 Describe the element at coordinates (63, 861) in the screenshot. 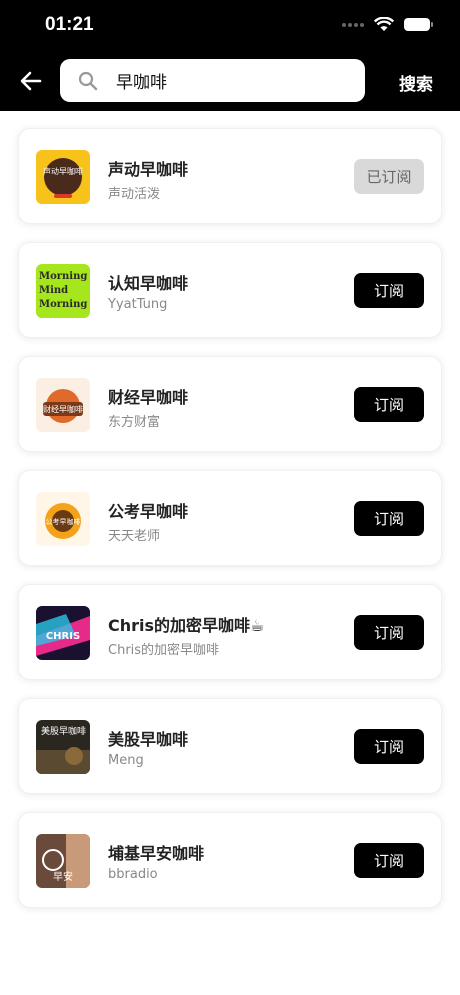

I see `cover-puji: 早安` at that location.